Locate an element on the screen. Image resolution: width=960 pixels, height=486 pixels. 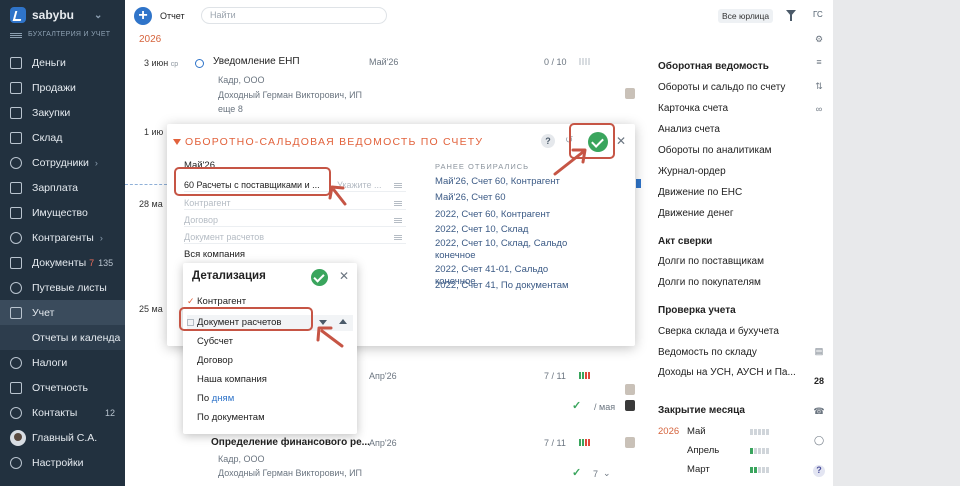
row-title: Уведомление ЕНП is located at coordinates (256, 61).